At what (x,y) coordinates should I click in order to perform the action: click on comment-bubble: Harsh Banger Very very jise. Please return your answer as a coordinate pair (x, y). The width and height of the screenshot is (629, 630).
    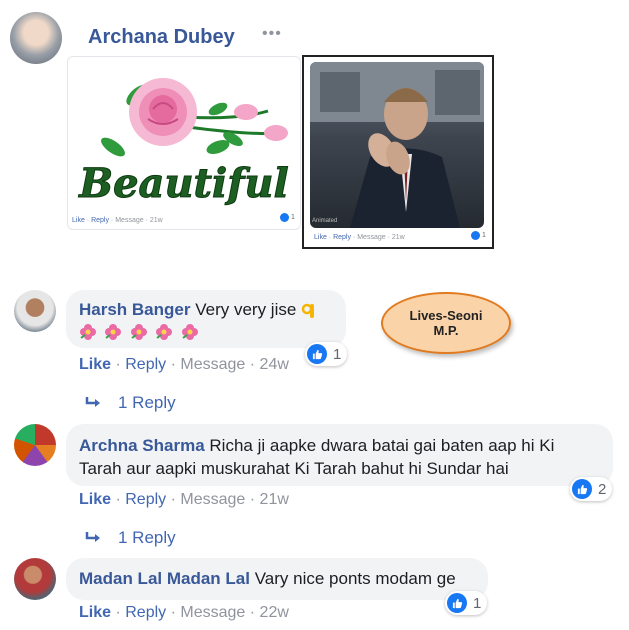
    Looking at the image, I should click on (206, 319).